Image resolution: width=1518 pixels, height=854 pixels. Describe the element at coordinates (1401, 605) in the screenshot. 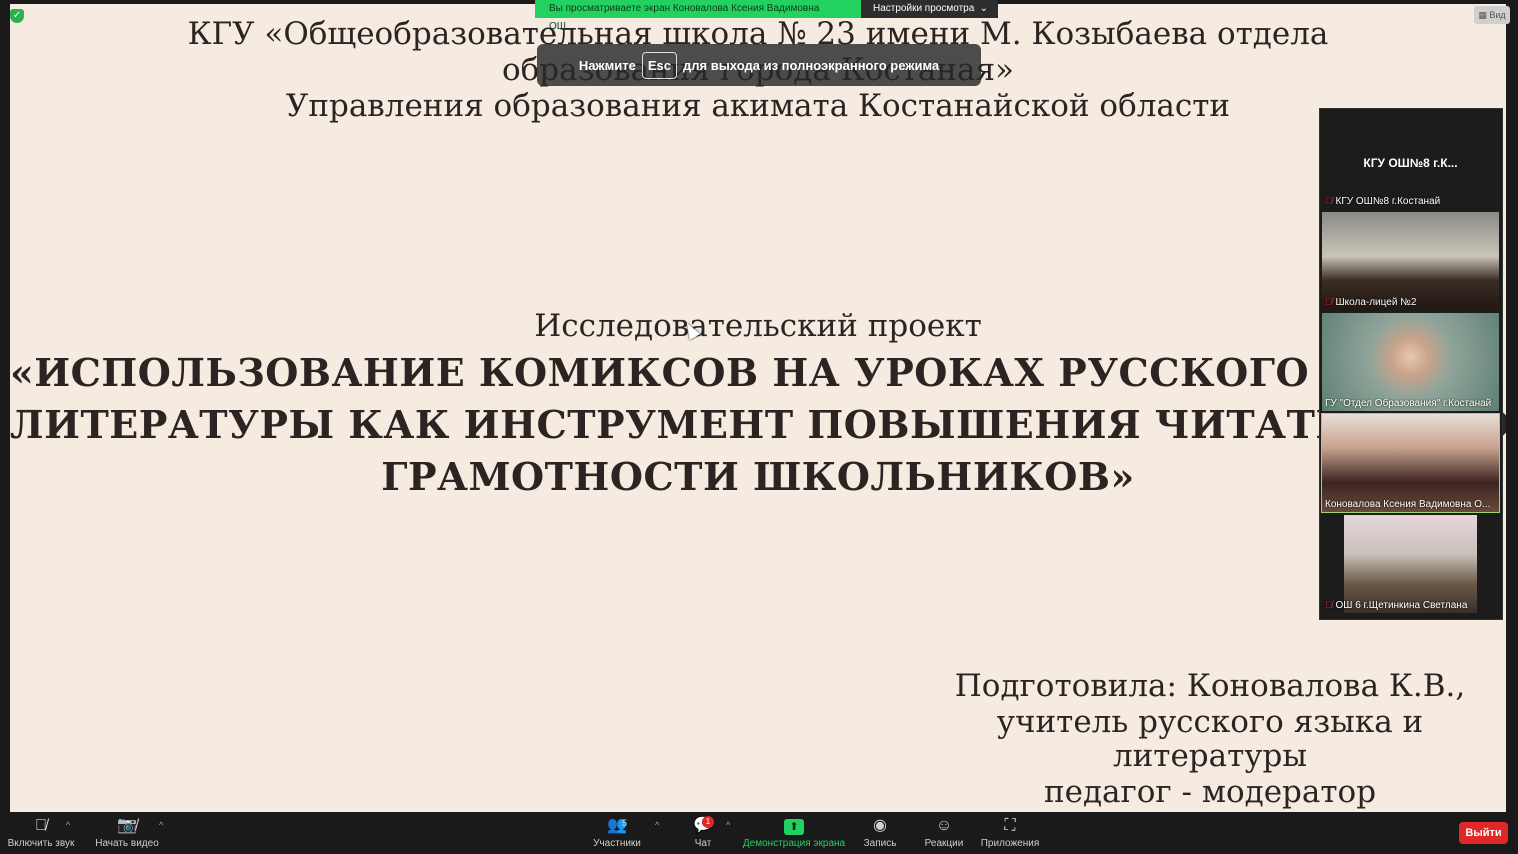

I see `participant-name: ОШ 6 г.Щетинкина Светлана` at that location.